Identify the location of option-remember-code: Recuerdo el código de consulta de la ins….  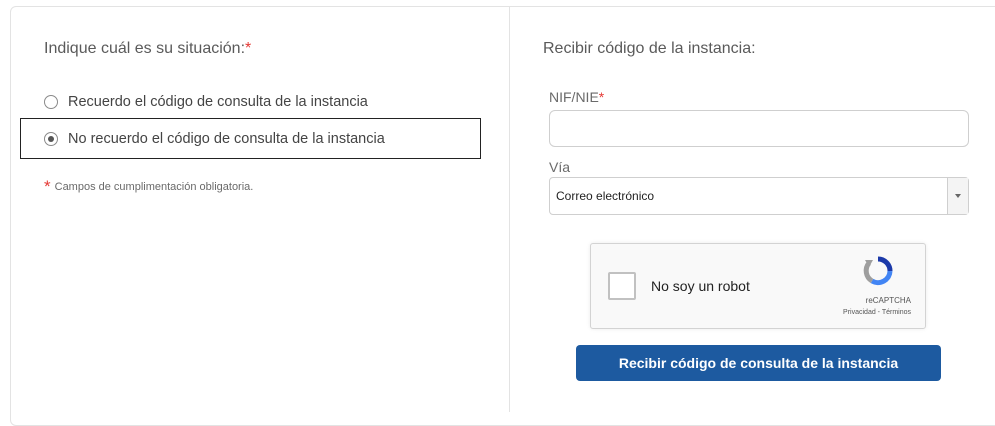
(206, 102).